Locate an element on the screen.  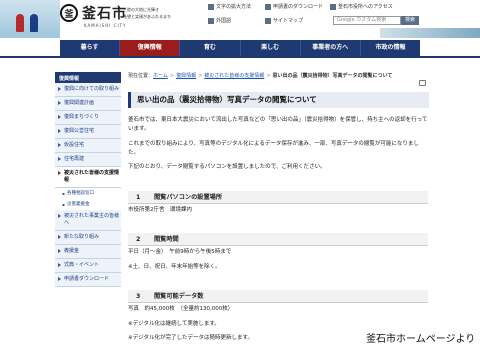
breadcrumb-home: ホーム is located at coordinates (160, 76).